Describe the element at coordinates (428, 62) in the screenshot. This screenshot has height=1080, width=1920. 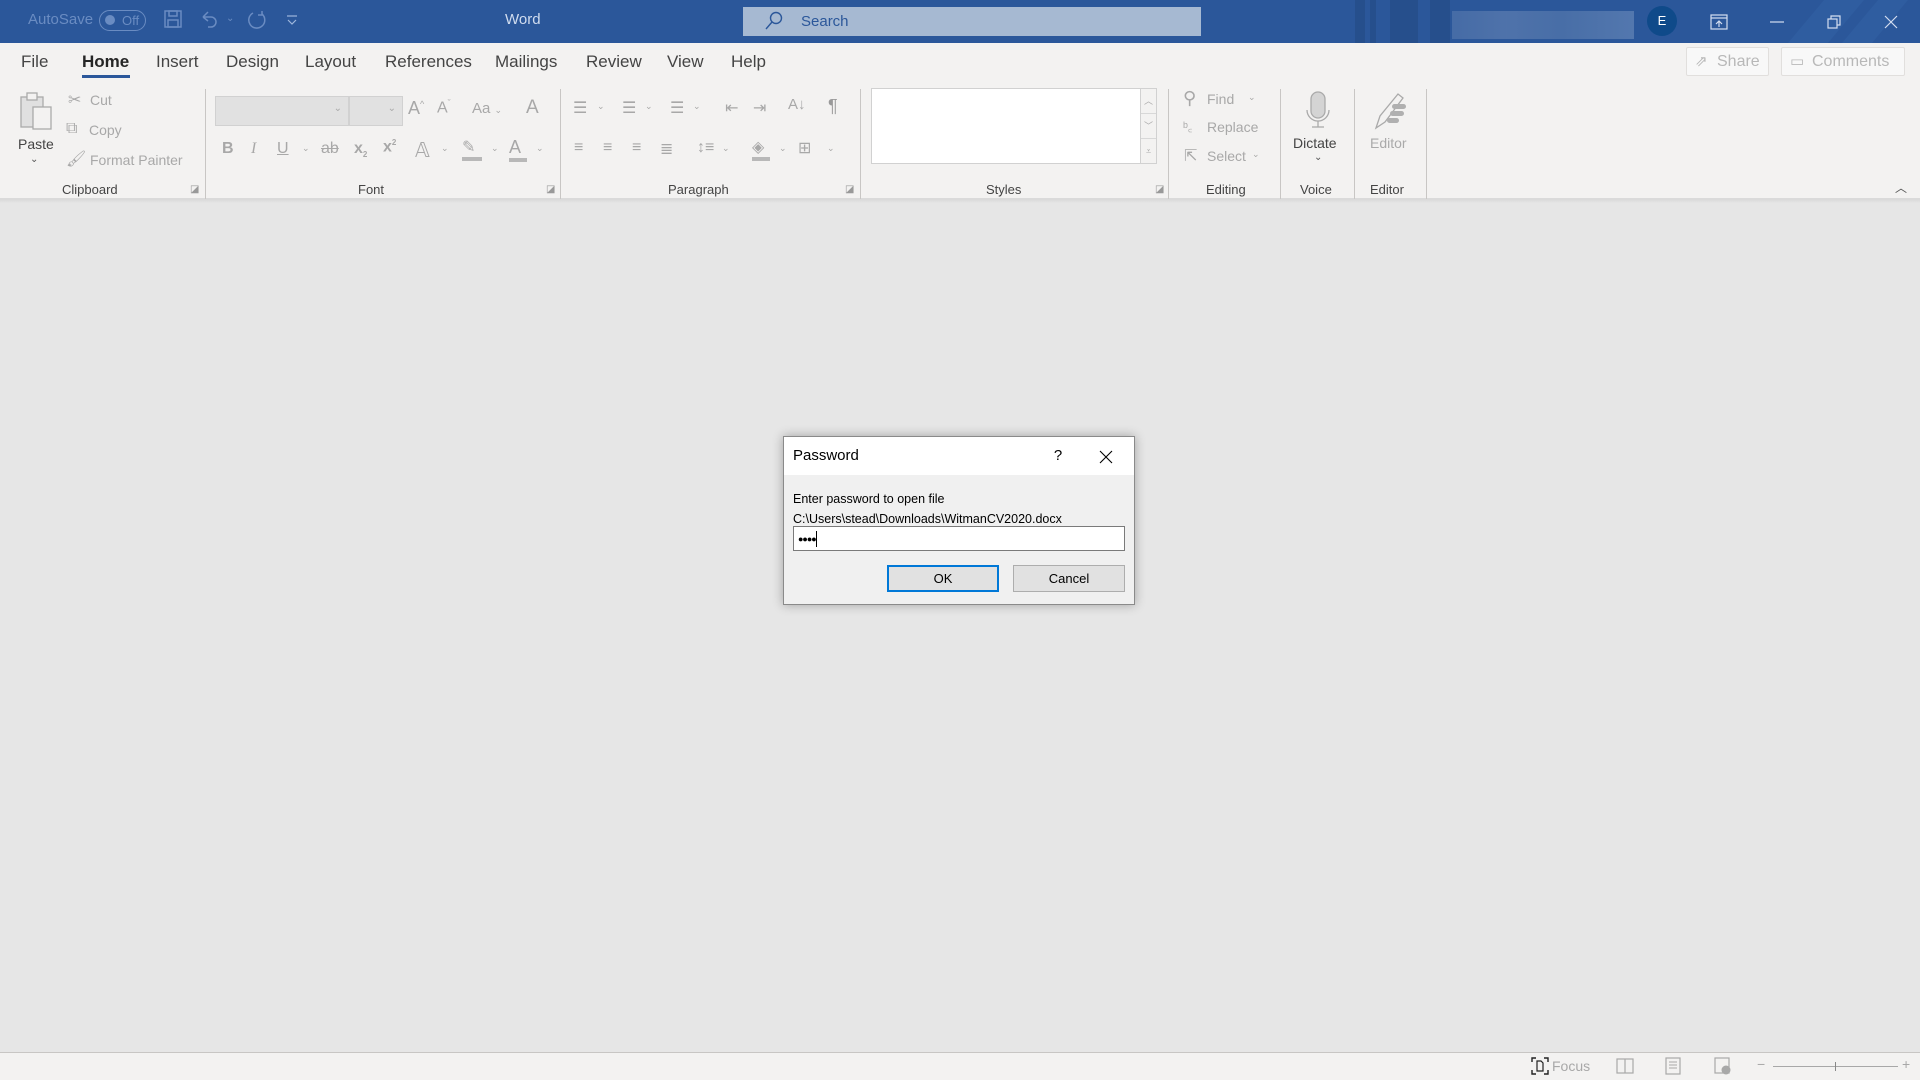
I see `tab-references: References` at that location.